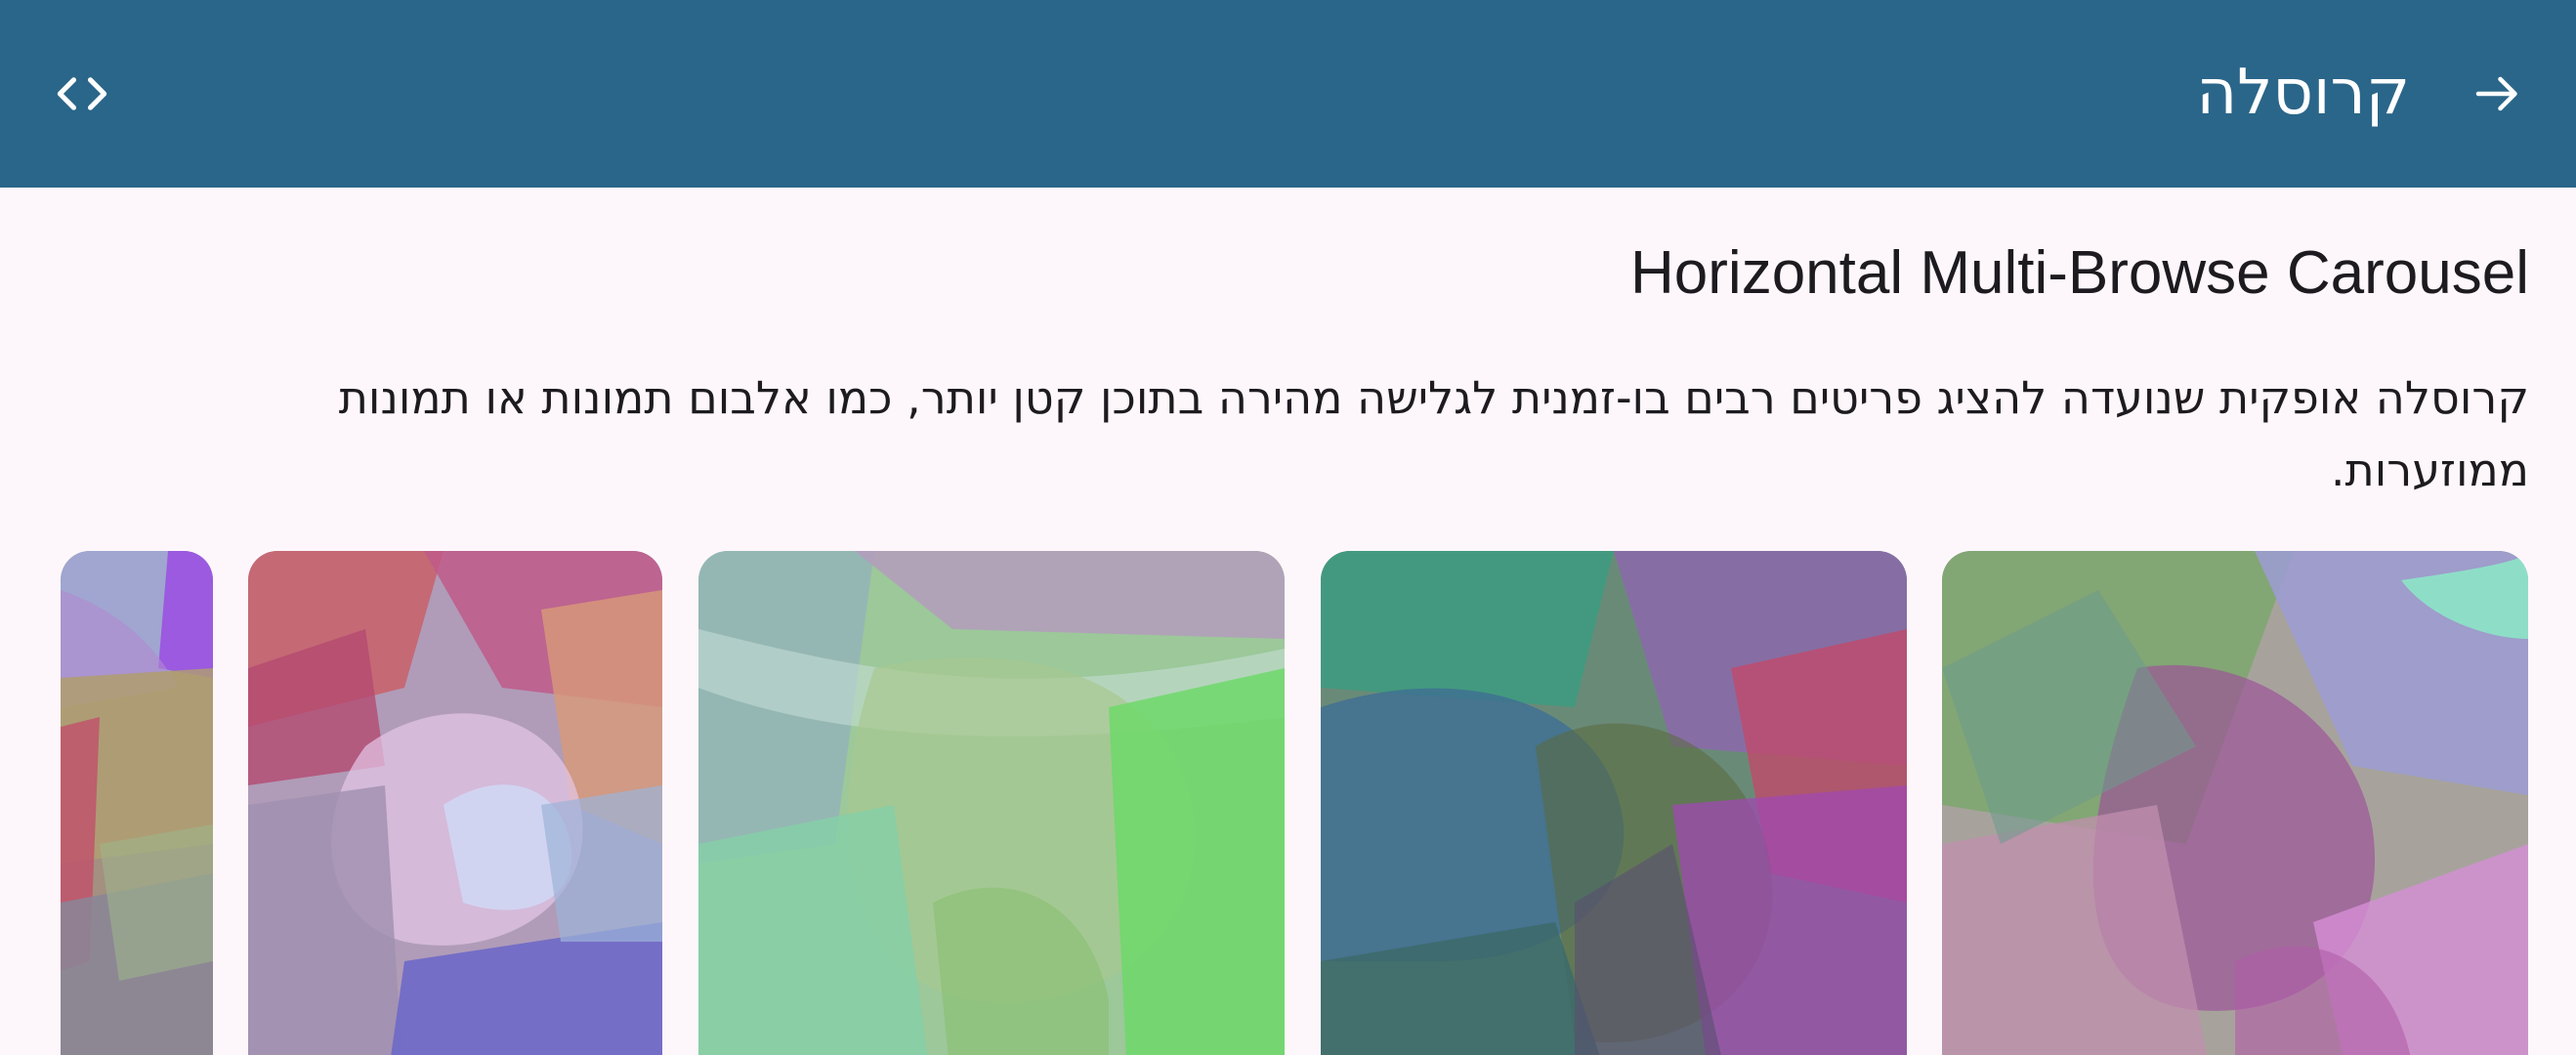 This screenshot has width=2576, height=1055. I want to click on page-heading: Horizontal Multi-Browse Carousel, so click(2079, 273).